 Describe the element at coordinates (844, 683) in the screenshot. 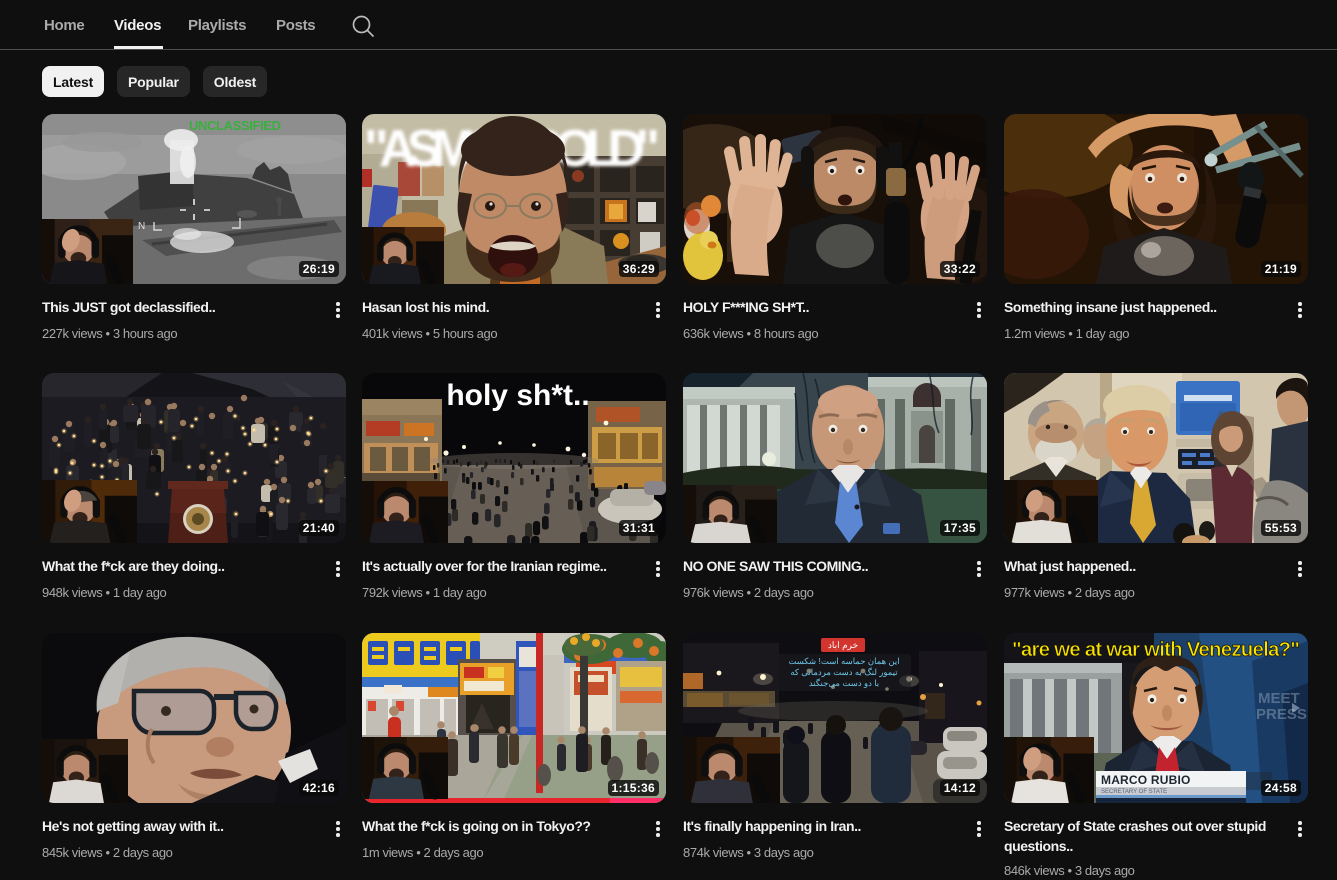

I see `svg-text: با دو دست می‌جنگند` at that location.